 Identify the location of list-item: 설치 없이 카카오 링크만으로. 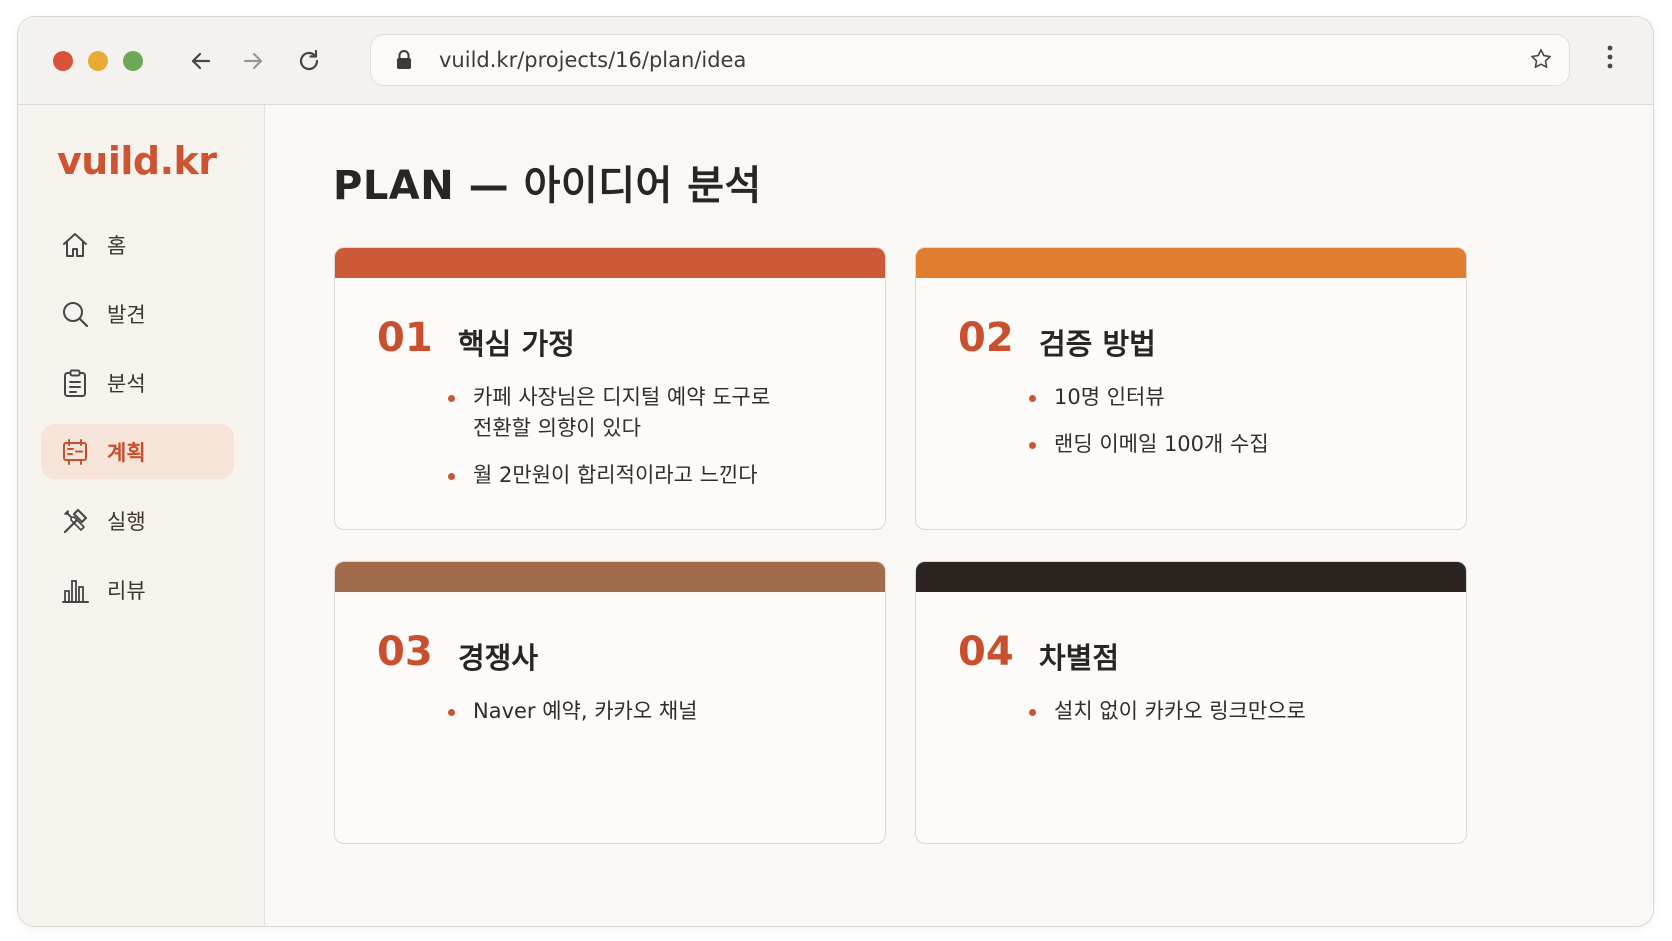
(1238, 711).